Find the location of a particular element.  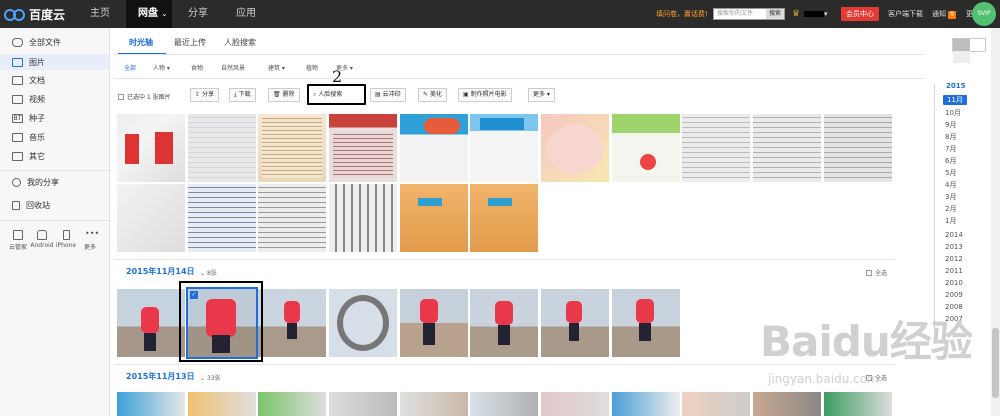

device-more: ••• 更多 is located at coordinates (90, 241).